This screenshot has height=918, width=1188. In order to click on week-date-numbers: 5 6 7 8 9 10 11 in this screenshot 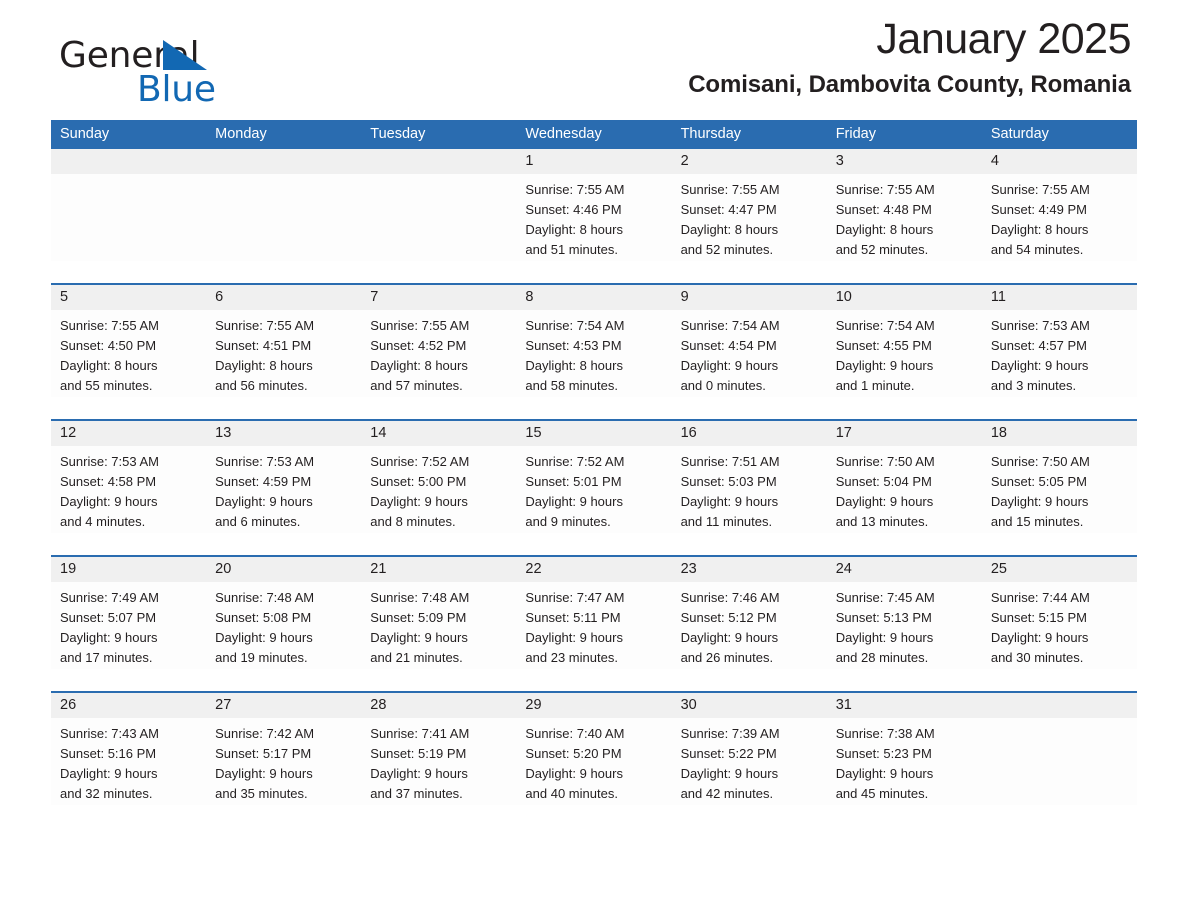, I will do `click(594, 297)`.